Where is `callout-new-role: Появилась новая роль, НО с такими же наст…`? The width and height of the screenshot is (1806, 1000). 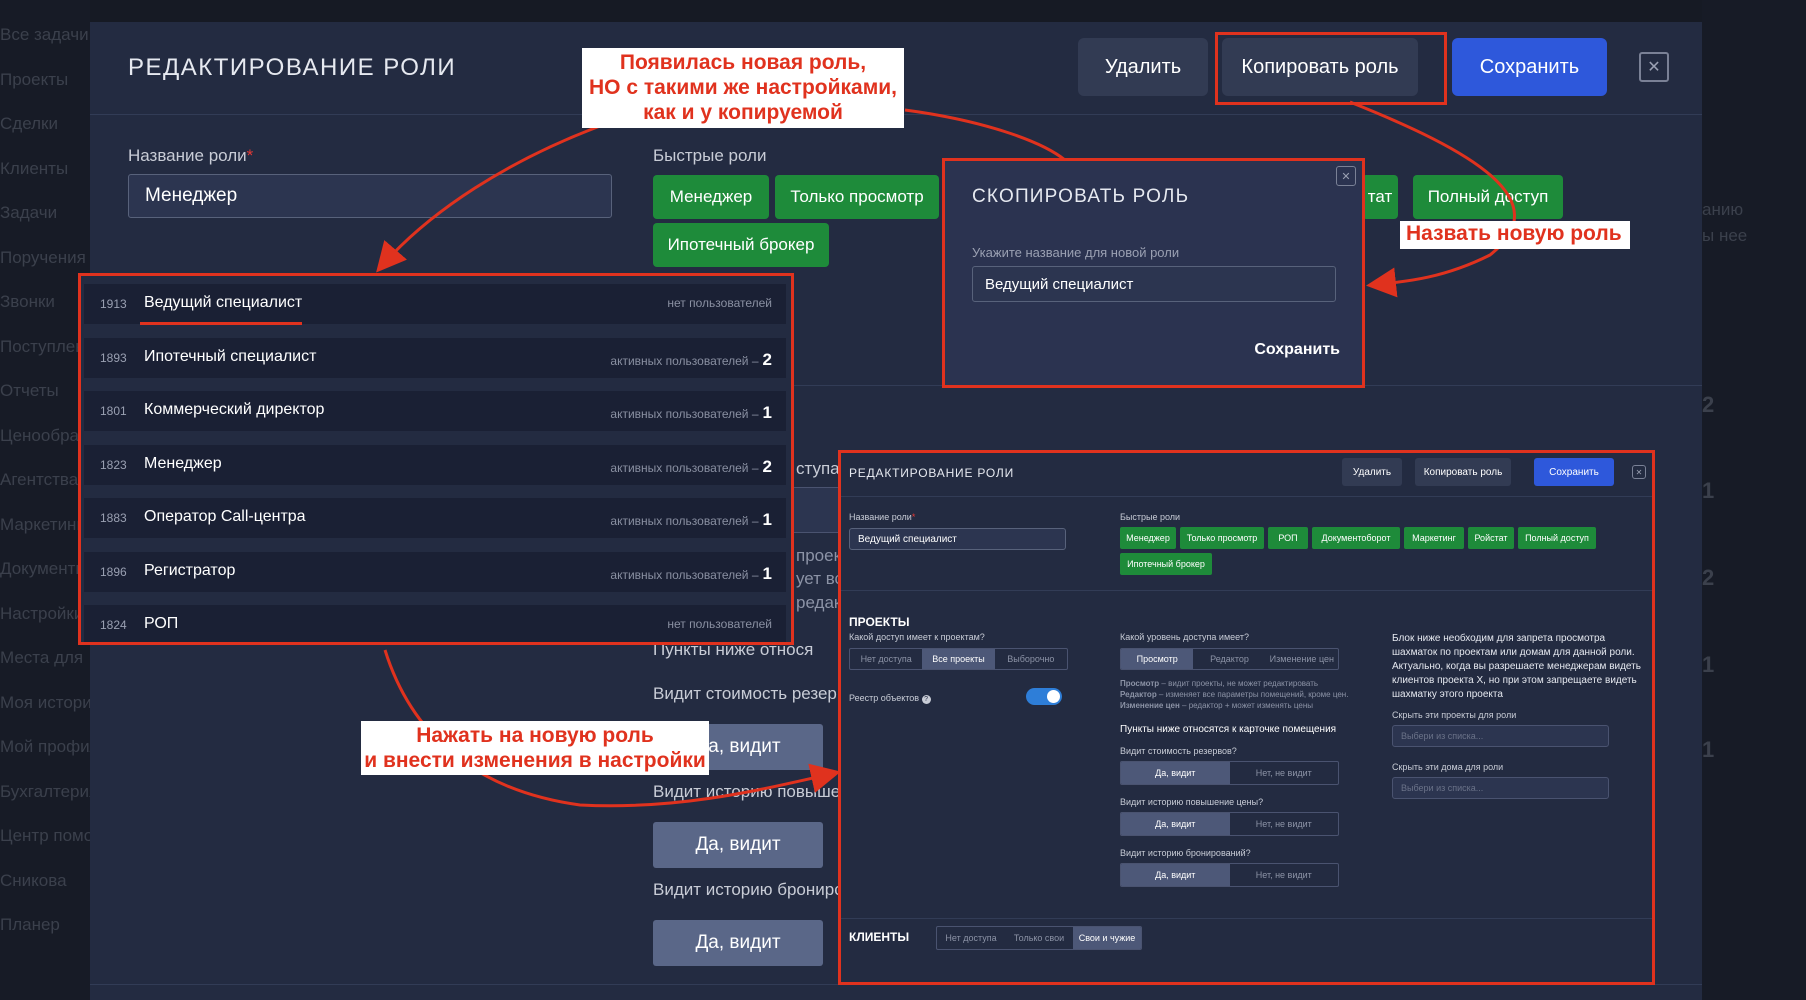
callout-new-role: Появилась новая роль, НО с такими же наст… is located at coordinates (743, 88).